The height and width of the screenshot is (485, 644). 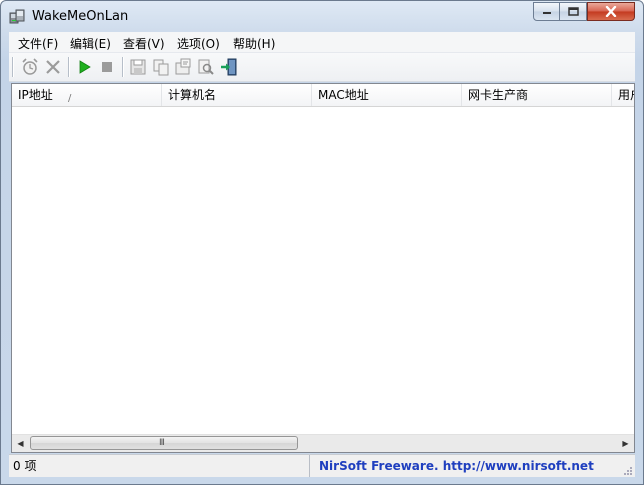 I want to click on scroll-left-arrow-icon: ◀, so click(x=20, y=443).